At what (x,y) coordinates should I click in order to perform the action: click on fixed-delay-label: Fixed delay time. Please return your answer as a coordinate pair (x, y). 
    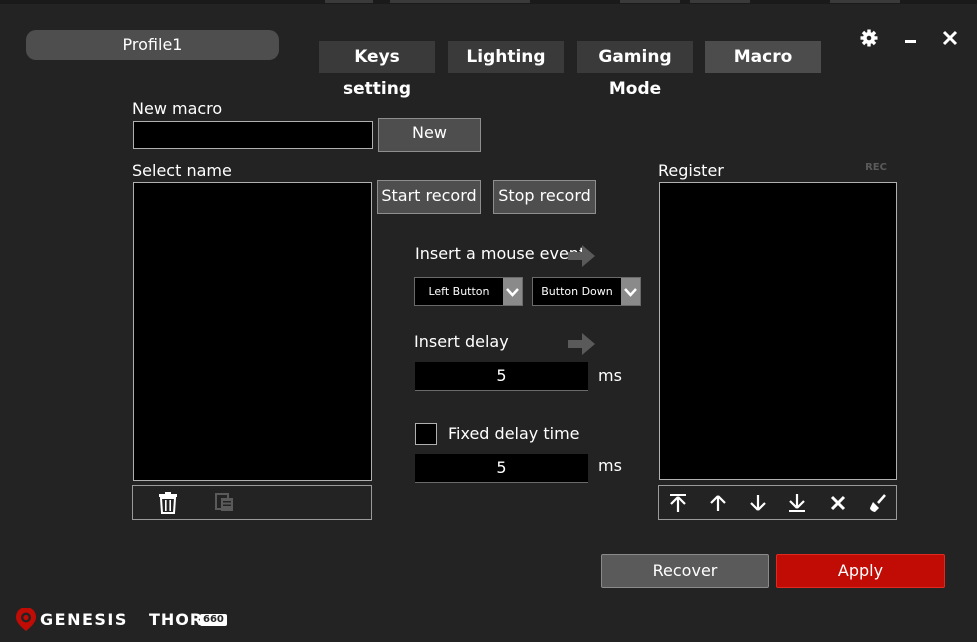
    Looking at the image, I should click on (514, 433).